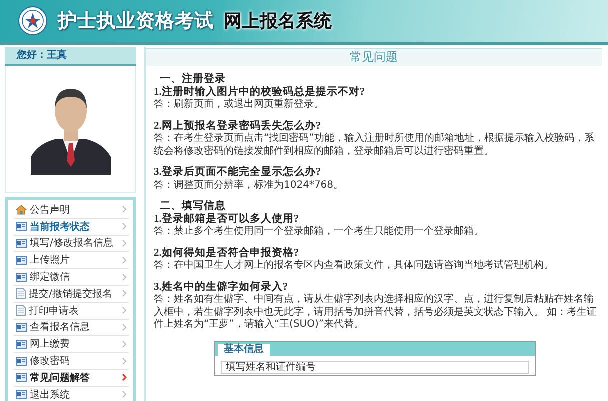 The height and width of the screenshot is (401, 608). What do you see at coordinates (71, 261) in the screenshot?
I see `menu-item: 上传照片` at bounding box center [71, 261].